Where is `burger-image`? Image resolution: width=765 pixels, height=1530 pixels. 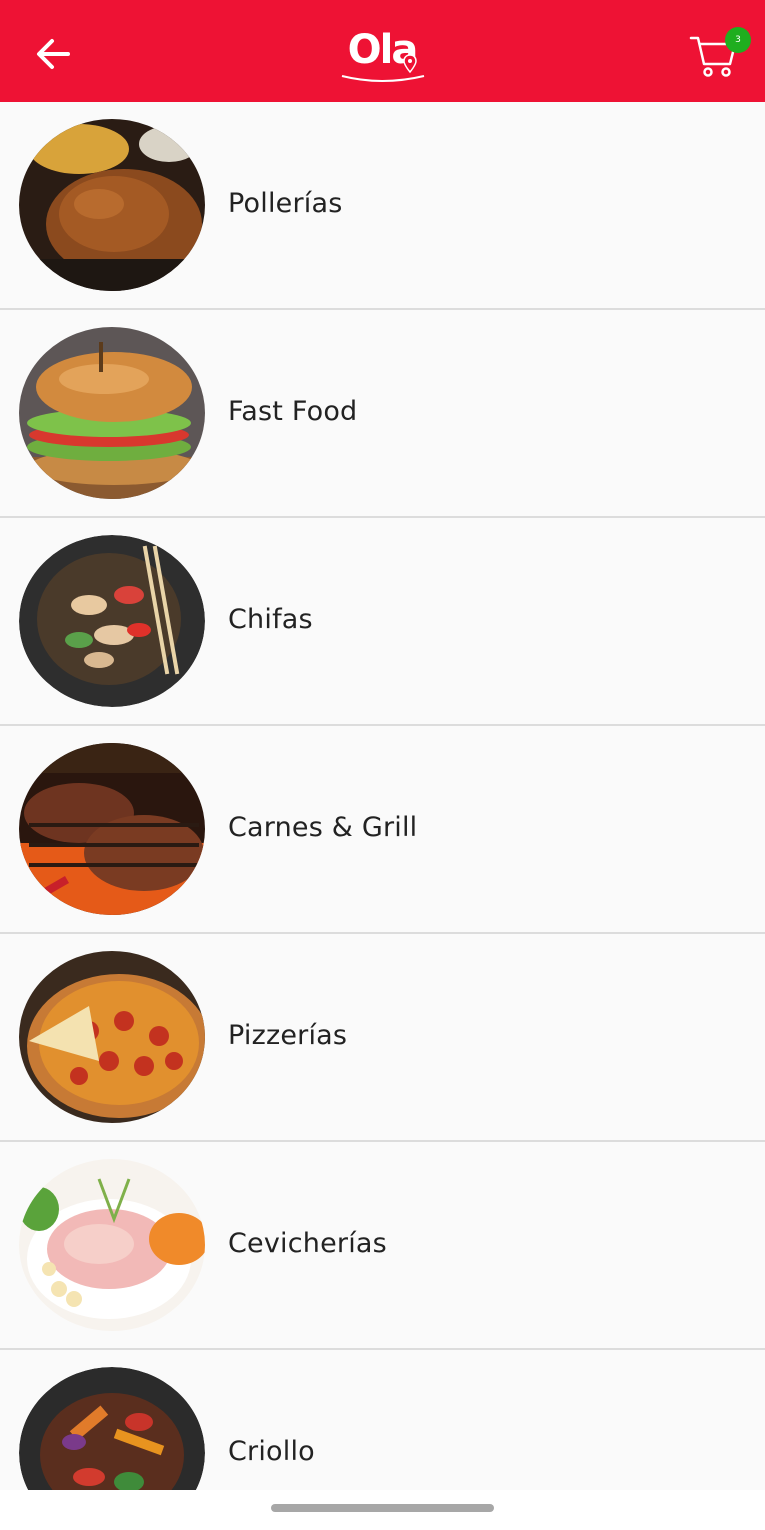 burger-image is located at coordinates (112, 413).